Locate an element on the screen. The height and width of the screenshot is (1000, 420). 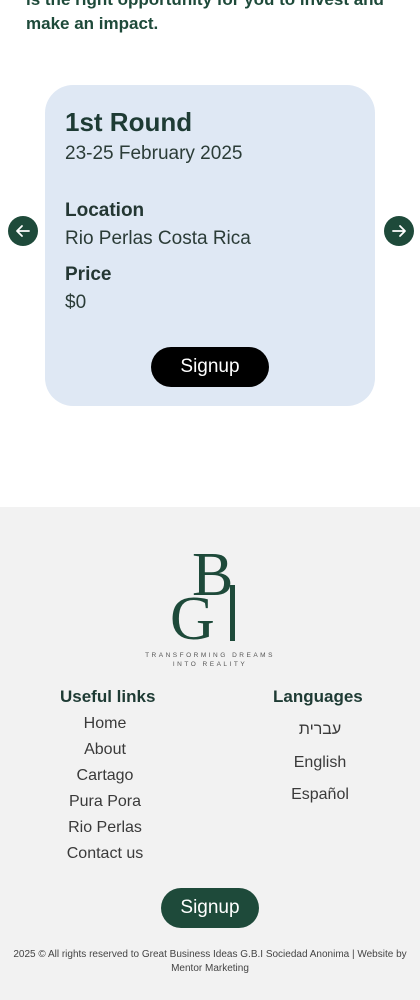
logo-tagline-line2: INTO REALITY is located at coordinates (210, 664).